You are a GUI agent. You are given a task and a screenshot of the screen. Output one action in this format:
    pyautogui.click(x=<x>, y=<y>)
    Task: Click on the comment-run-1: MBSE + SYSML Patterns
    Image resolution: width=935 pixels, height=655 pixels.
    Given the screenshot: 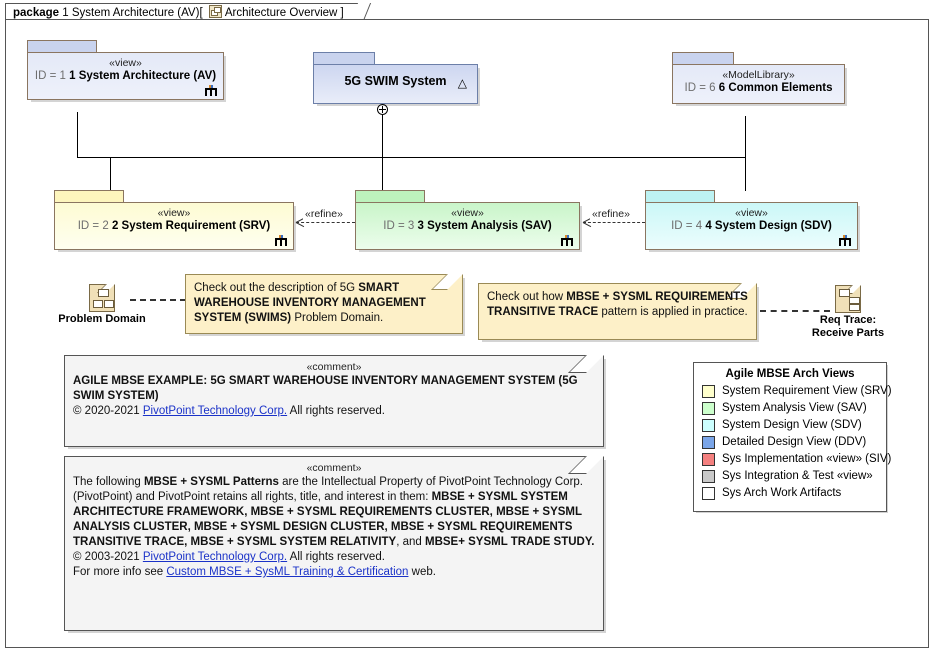 What is the action you would take?
    pyautogui.click(x=211, y=482)
    